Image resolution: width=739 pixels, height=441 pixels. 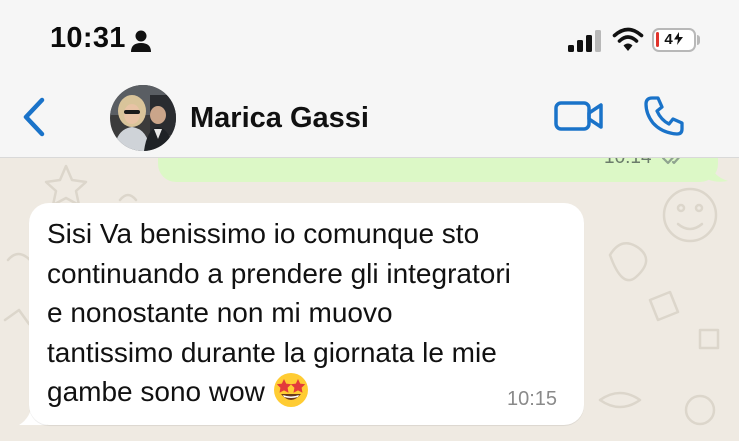 I want to click on message-line: e nonostante non mi muovo, so click(x=220, y=312).